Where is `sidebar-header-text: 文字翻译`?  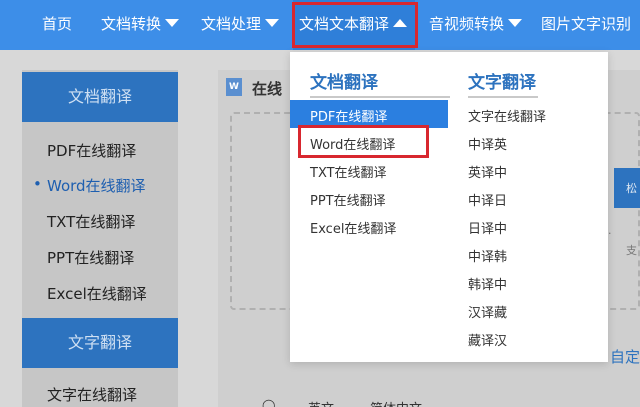
sidebar-header-text: 文字翻译 is located at coordinates (100, 343).